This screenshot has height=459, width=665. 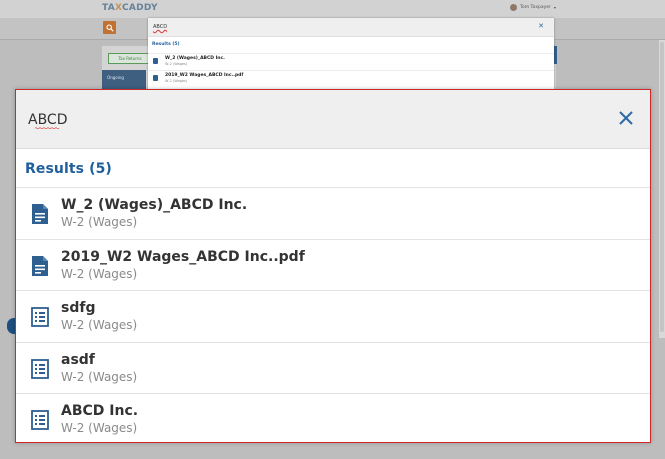 What do you see at coordinates (626, 118) in the screenshot?
I see `close-icon` at bounding box center [626, 118].